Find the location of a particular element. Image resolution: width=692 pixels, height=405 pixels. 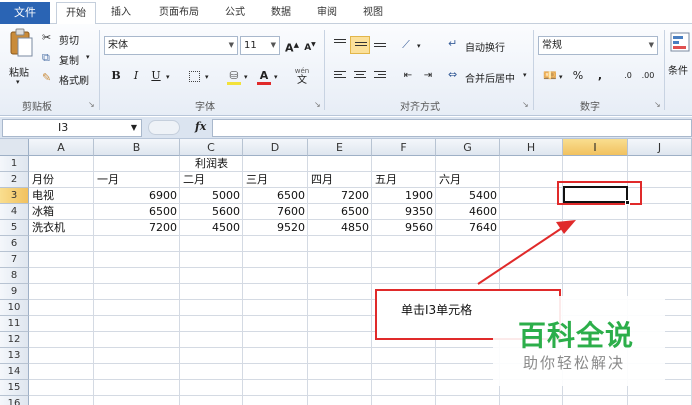

column-header-j: J is located at coordinates (660, 147).